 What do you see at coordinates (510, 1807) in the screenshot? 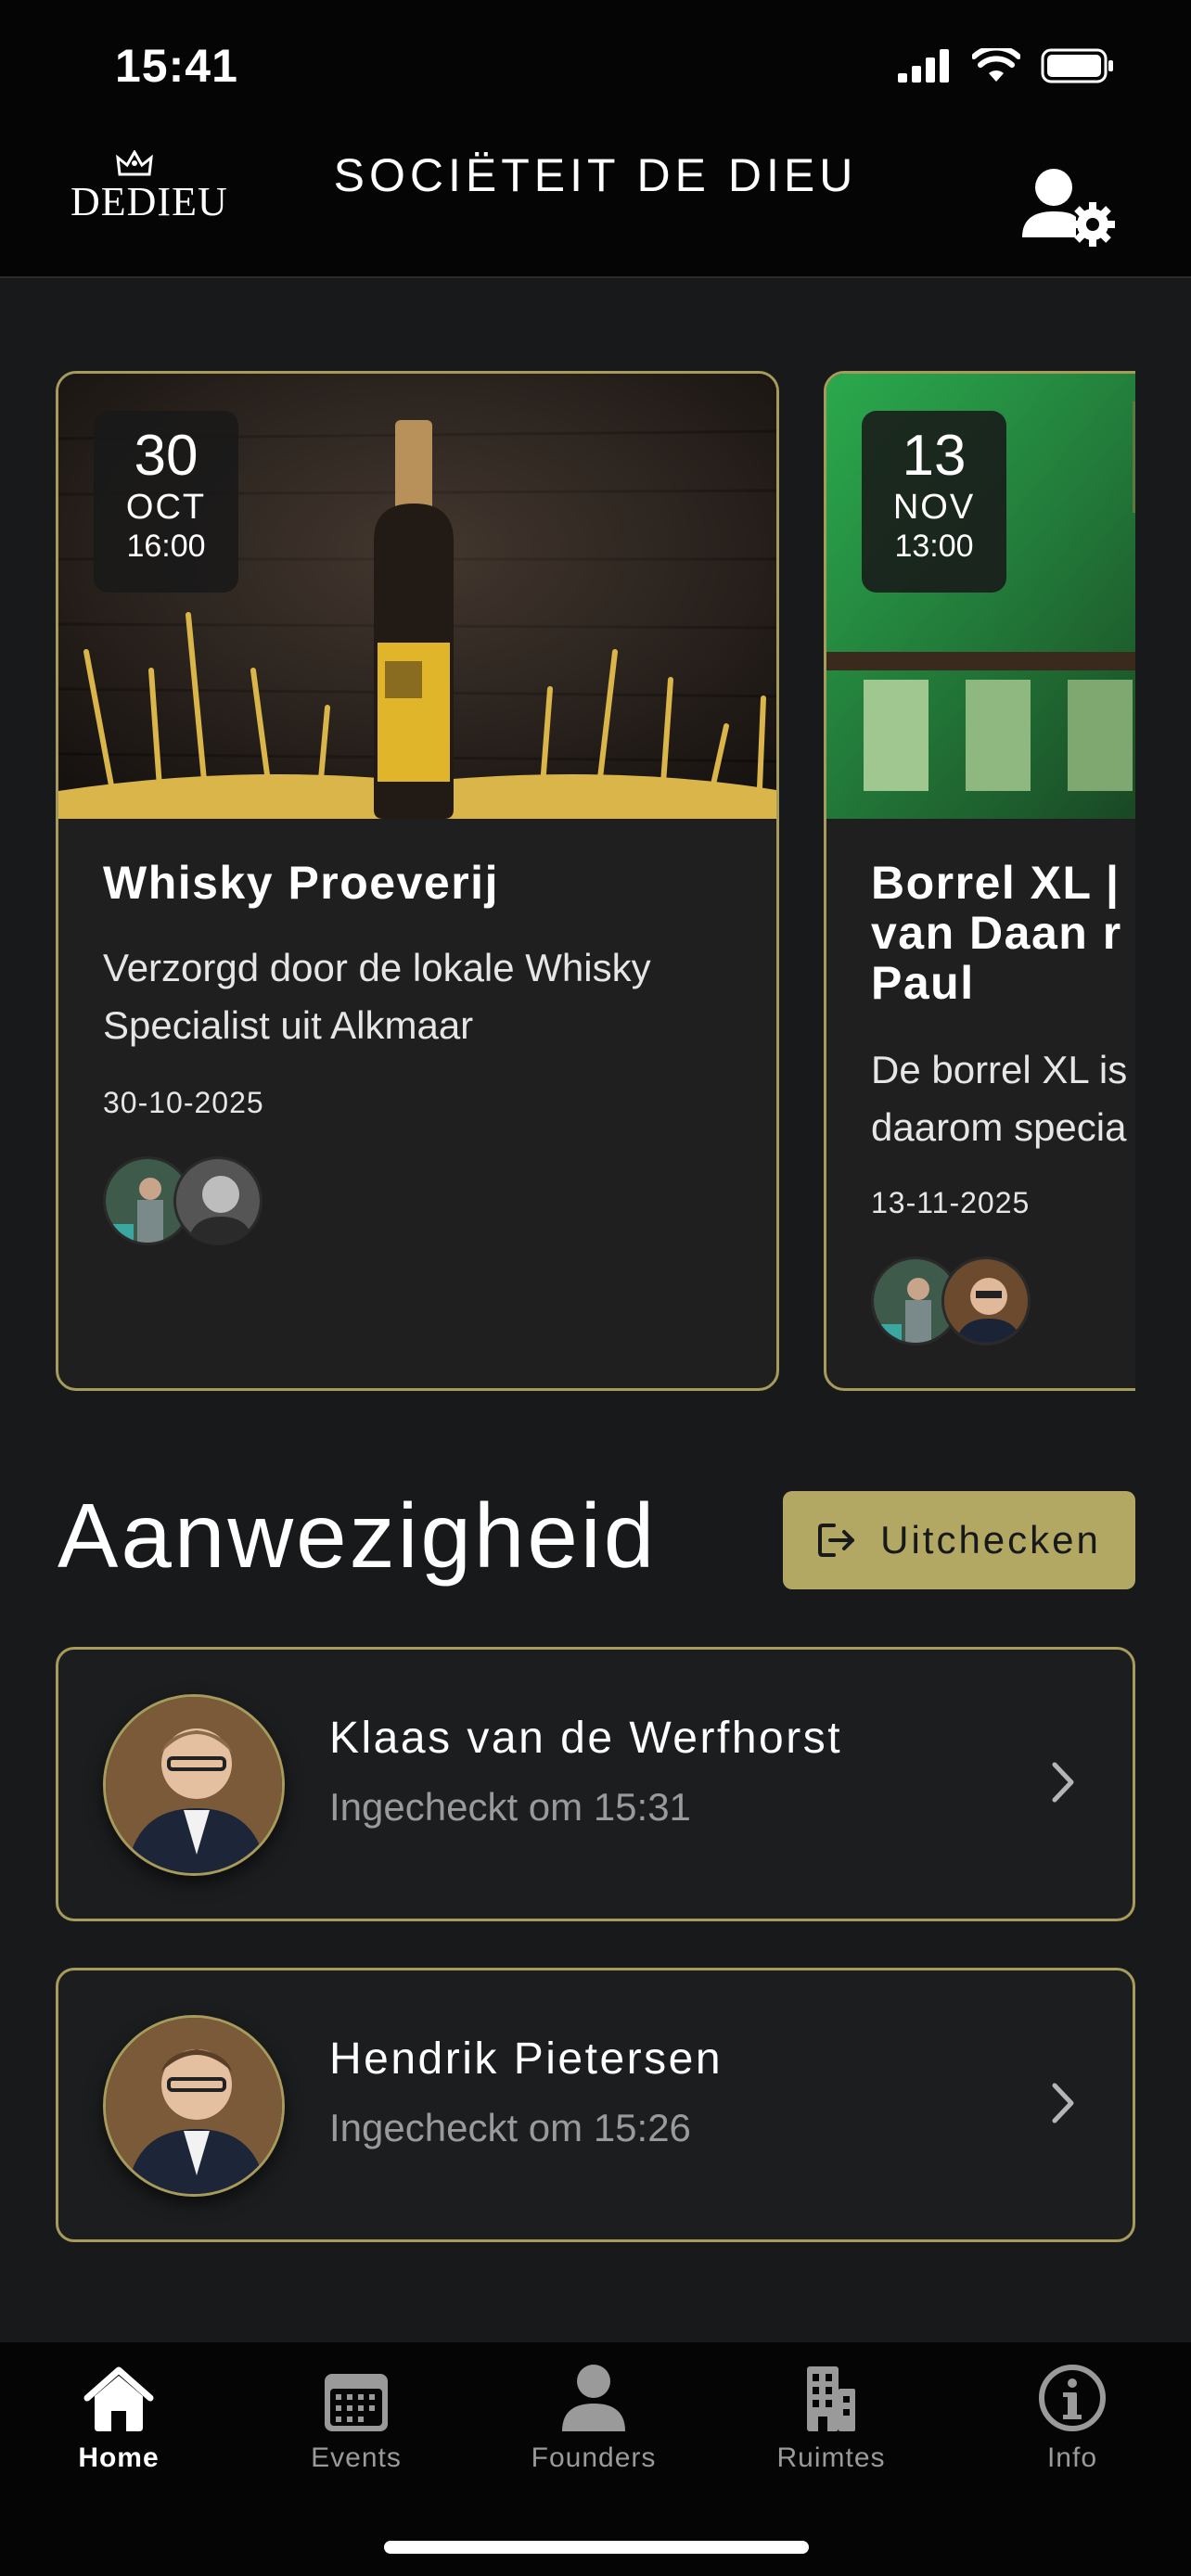
I see `checkin-status: Ingecheckt om 15:31` at bounding box center [510, 1807].